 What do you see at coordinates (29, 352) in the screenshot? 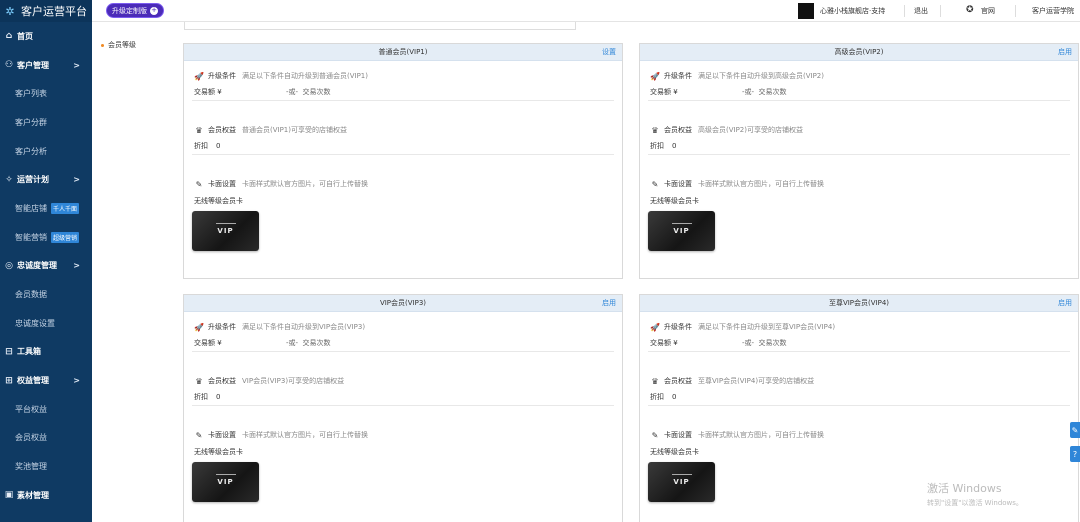
I see `sidebar-item-label: 工具箱` at bounding box center [29, 352].